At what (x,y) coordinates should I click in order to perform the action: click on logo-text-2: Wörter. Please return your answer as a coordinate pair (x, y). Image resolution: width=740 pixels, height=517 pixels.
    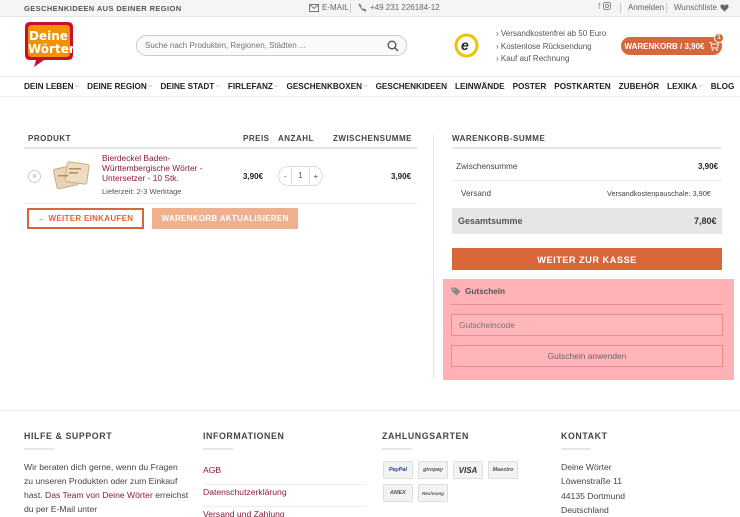
    Looking at the image, I should click on (51, 49).